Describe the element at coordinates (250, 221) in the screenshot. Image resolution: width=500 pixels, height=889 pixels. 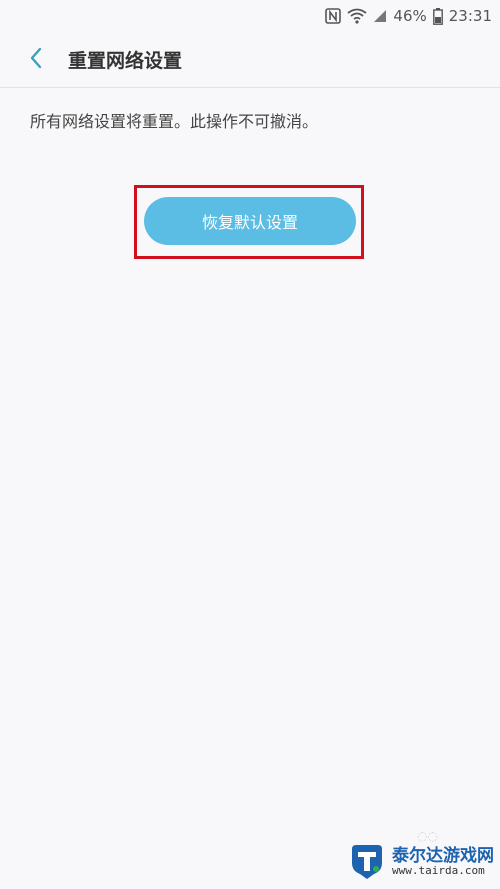
I see `reset-default-button: 恢复默认设置` at that location.